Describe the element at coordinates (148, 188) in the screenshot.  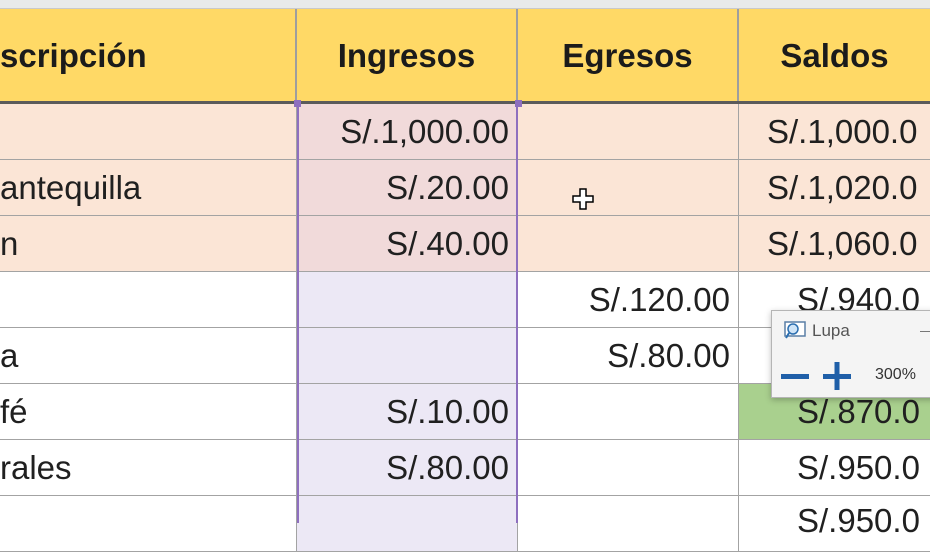
I see `cell-descripcion: antequilla` at that location.